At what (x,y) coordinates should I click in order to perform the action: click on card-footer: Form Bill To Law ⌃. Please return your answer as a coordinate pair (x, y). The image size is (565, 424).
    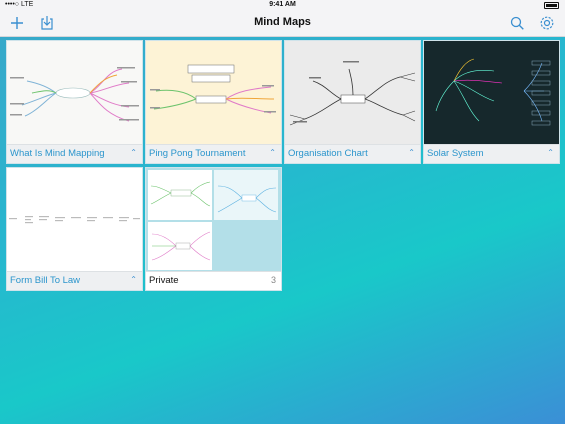
    Looking at the image, I should click on (74, 280).